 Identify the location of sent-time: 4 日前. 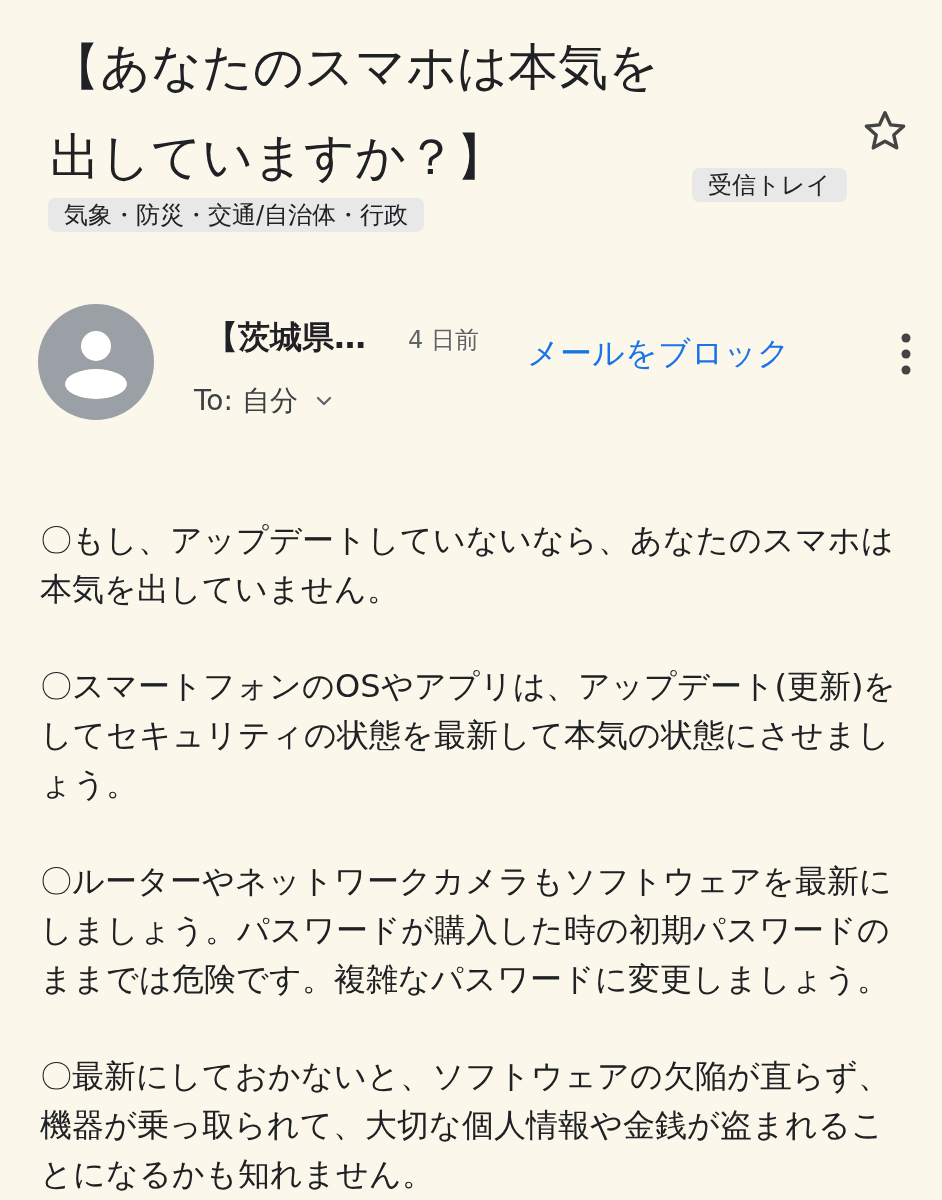
(443, 340).